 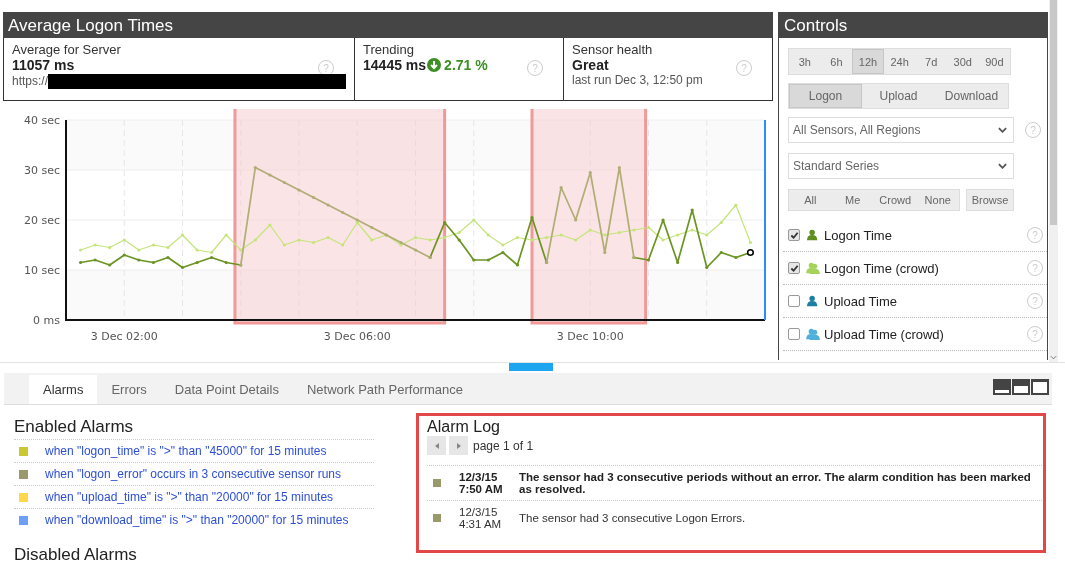 I want to click on stat-value: 14445 ms, so click(x=395, y=65).